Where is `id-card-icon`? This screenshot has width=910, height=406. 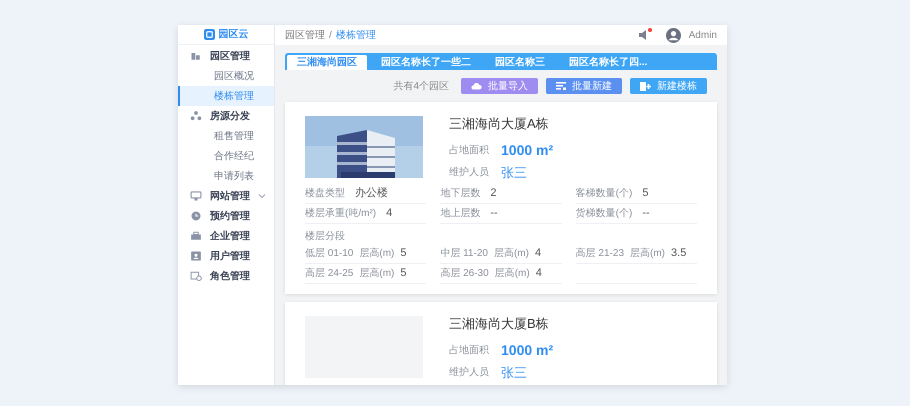 id-card-icon is located at coordinates (196, 256).